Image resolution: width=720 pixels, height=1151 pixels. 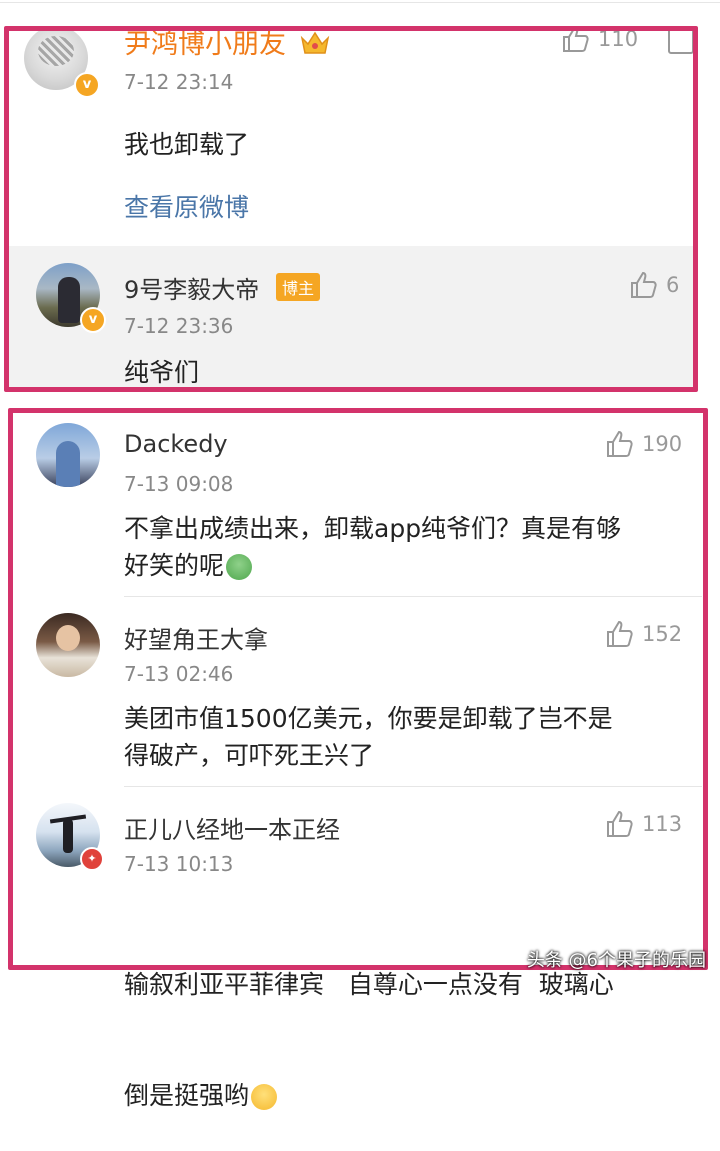 What do you see at coordinates (616, 960) in the screenshot?
I see `watermark: 头条 @6个果子的乐园` at bounding box center [616, 960].